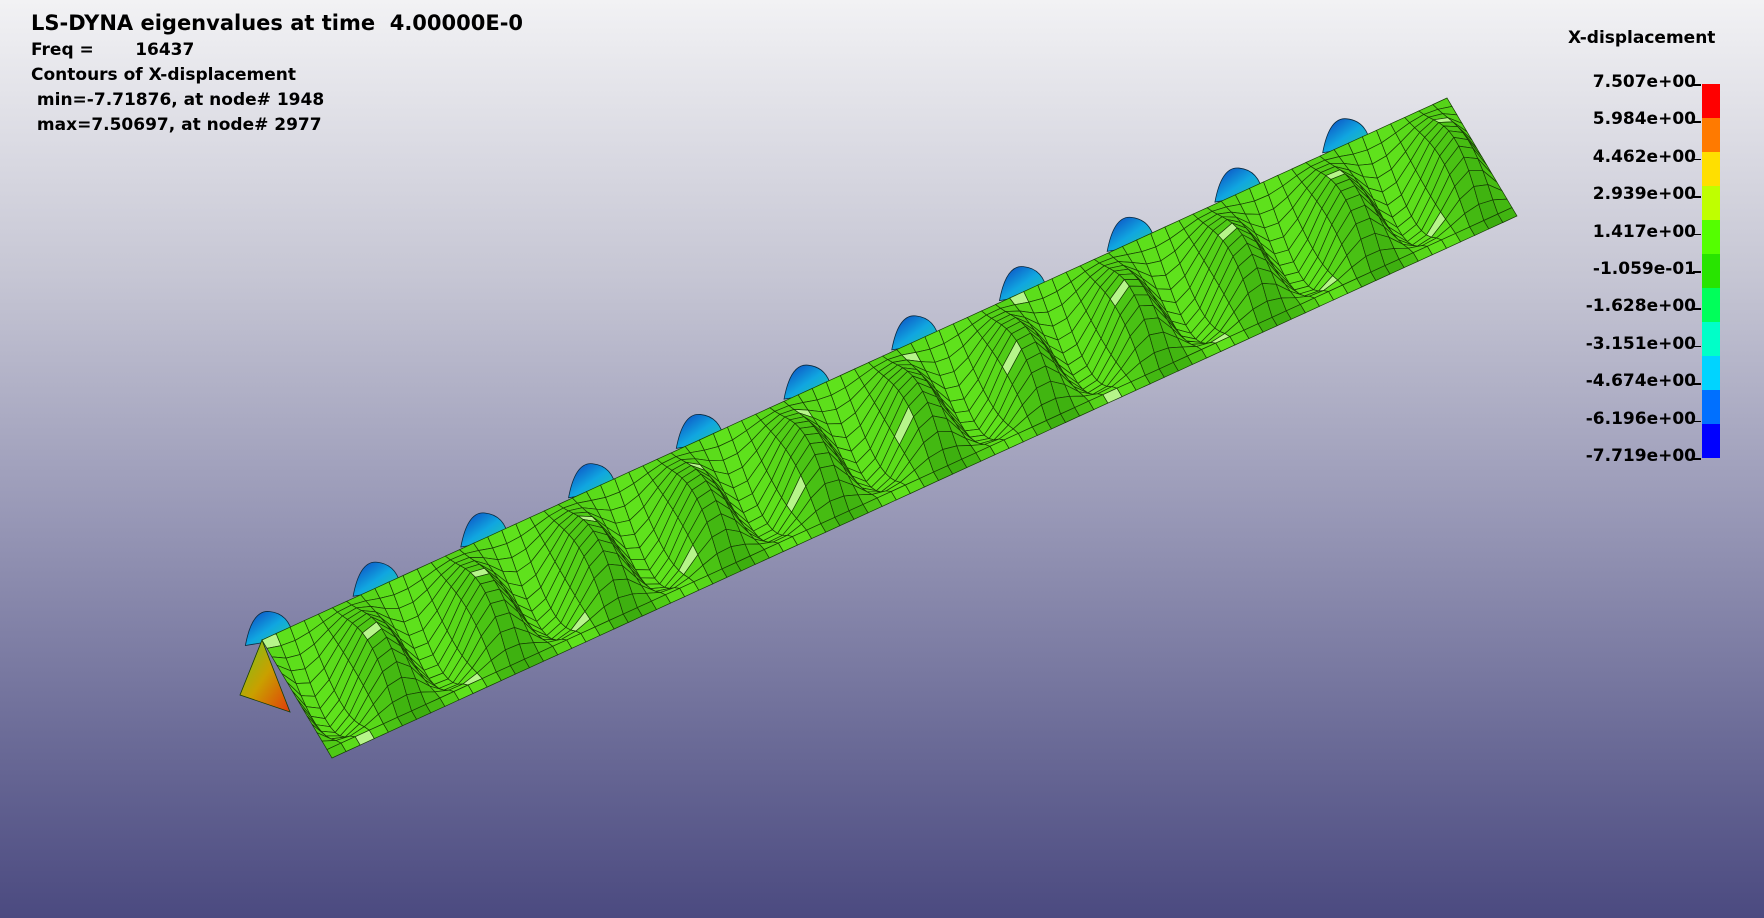 The height and width of the screenshot is (918, 1764). Describe the element at coordinates (1640, 306) in the screenshot. I see `legend-tick-label: -1.628e+00` at that location.